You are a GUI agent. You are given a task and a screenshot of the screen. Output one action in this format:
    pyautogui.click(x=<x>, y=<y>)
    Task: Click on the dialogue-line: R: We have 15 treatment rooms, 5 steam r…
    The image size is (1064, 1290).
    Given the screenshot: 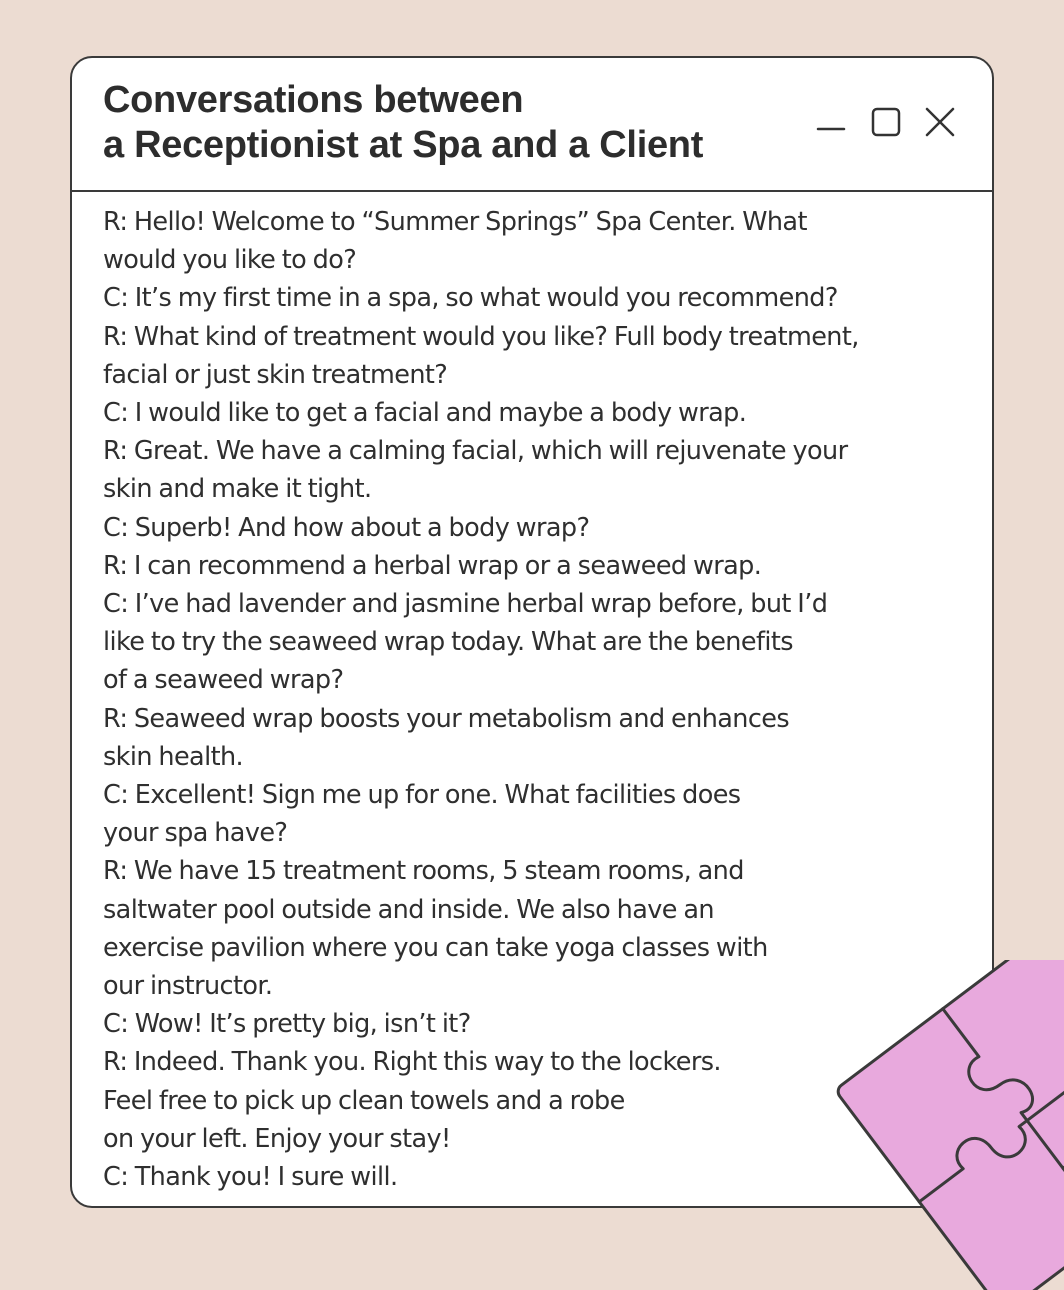 What is the action you would take?
    pyautogui.click(x=423, y=871)
    